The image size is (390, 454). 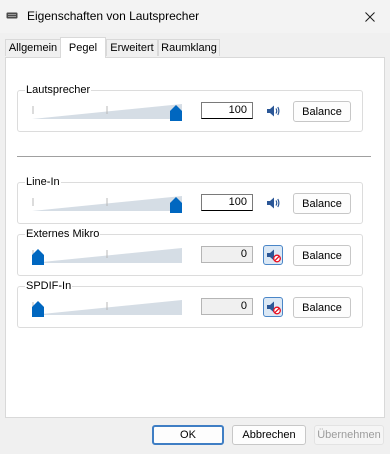 I want to click on tab-label: Raumklang, so click(x=189, y=48).